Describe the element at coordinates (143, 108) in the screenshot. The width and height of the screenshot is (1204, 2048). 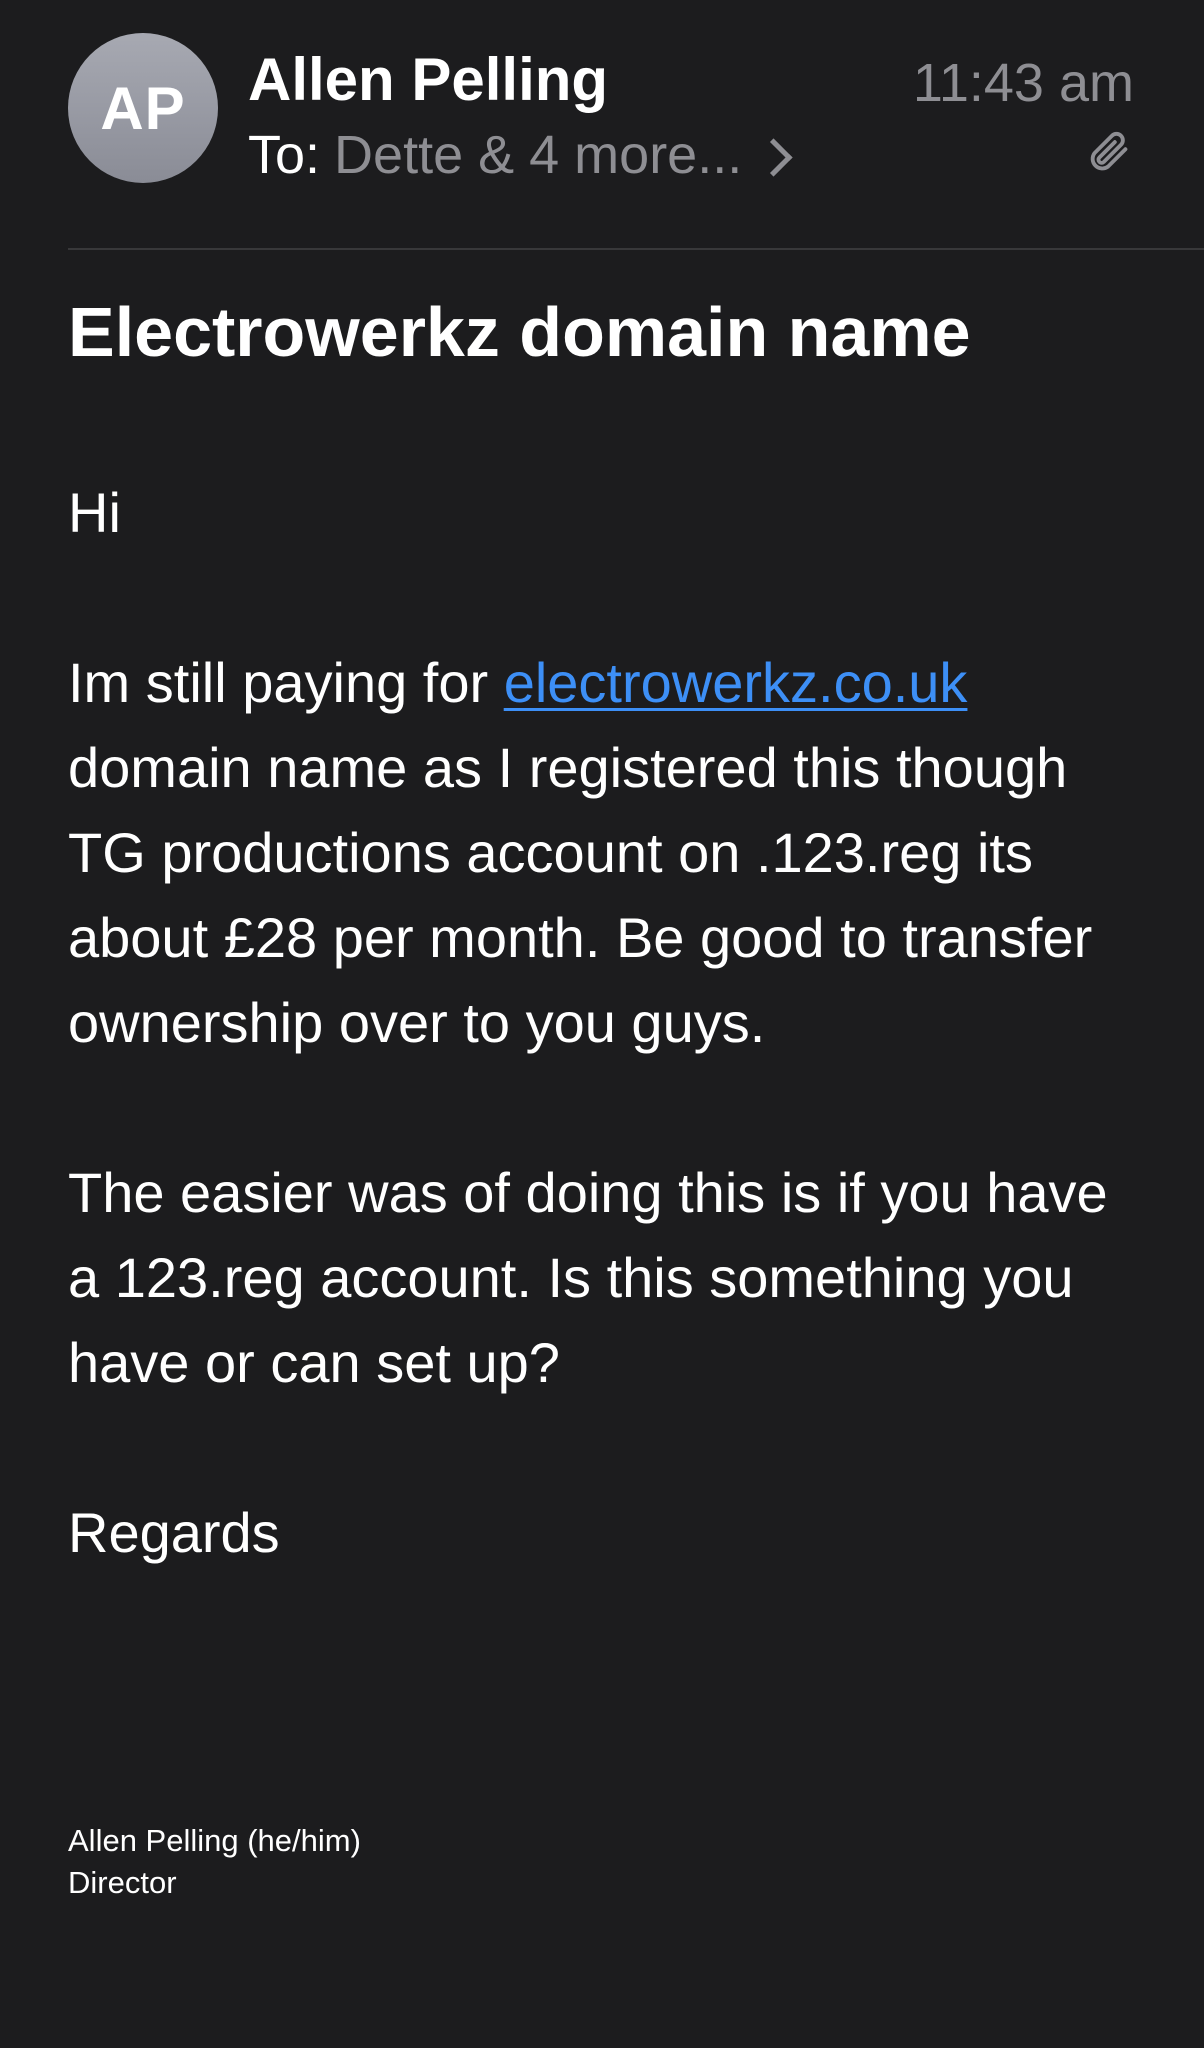
I see `avatar: AP` at that location.